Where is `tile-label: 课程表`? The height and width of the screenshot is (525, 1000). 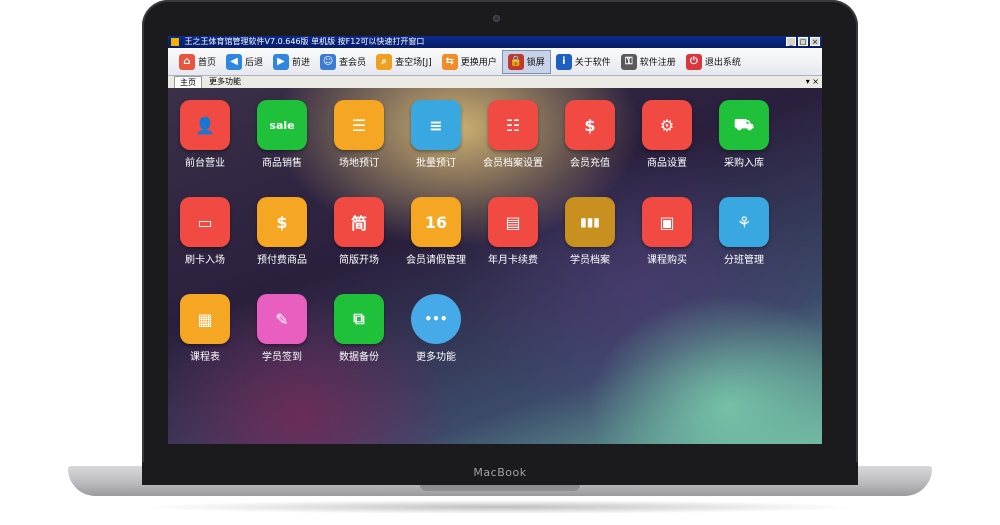
tile-label: 课程表 is located at coordinates (205, 357).